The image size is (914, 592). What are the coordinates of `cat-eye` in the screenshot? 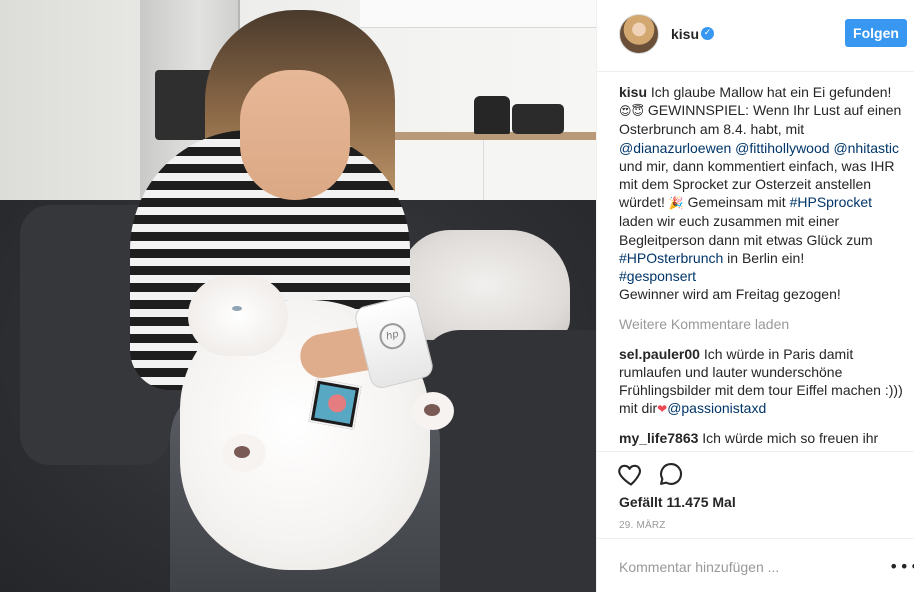 It's located at (237, 308).